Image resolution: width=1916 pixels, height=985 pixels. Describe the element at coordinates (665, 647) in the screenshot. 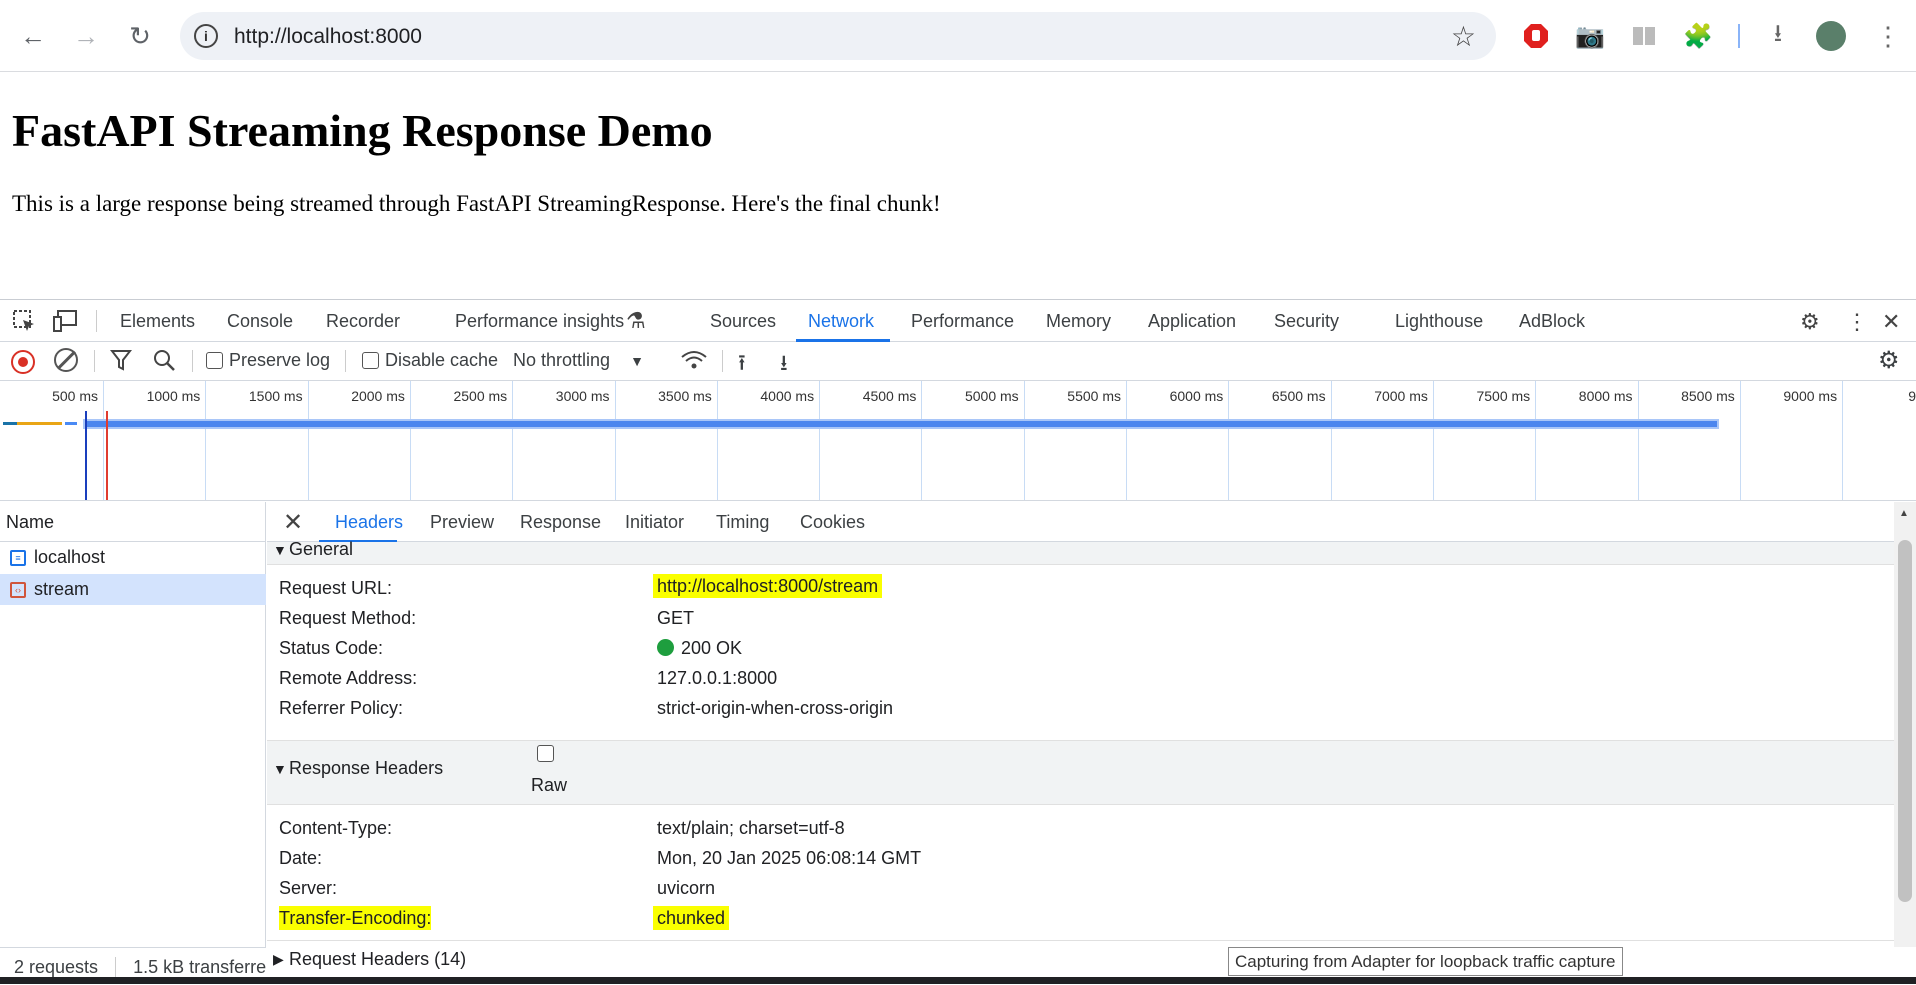

I see `status-ok-icon` at that location.